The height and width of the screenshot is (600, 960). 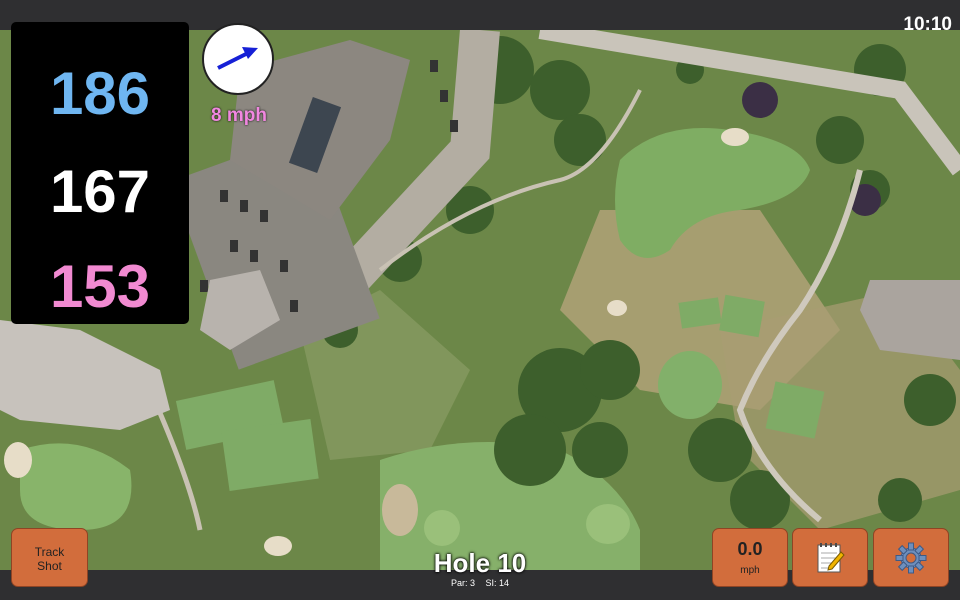 What do you see at coordinates (480, 563) in the screenshot?
I see `hole-title: Hole 10` at bounding box center [480, 563].